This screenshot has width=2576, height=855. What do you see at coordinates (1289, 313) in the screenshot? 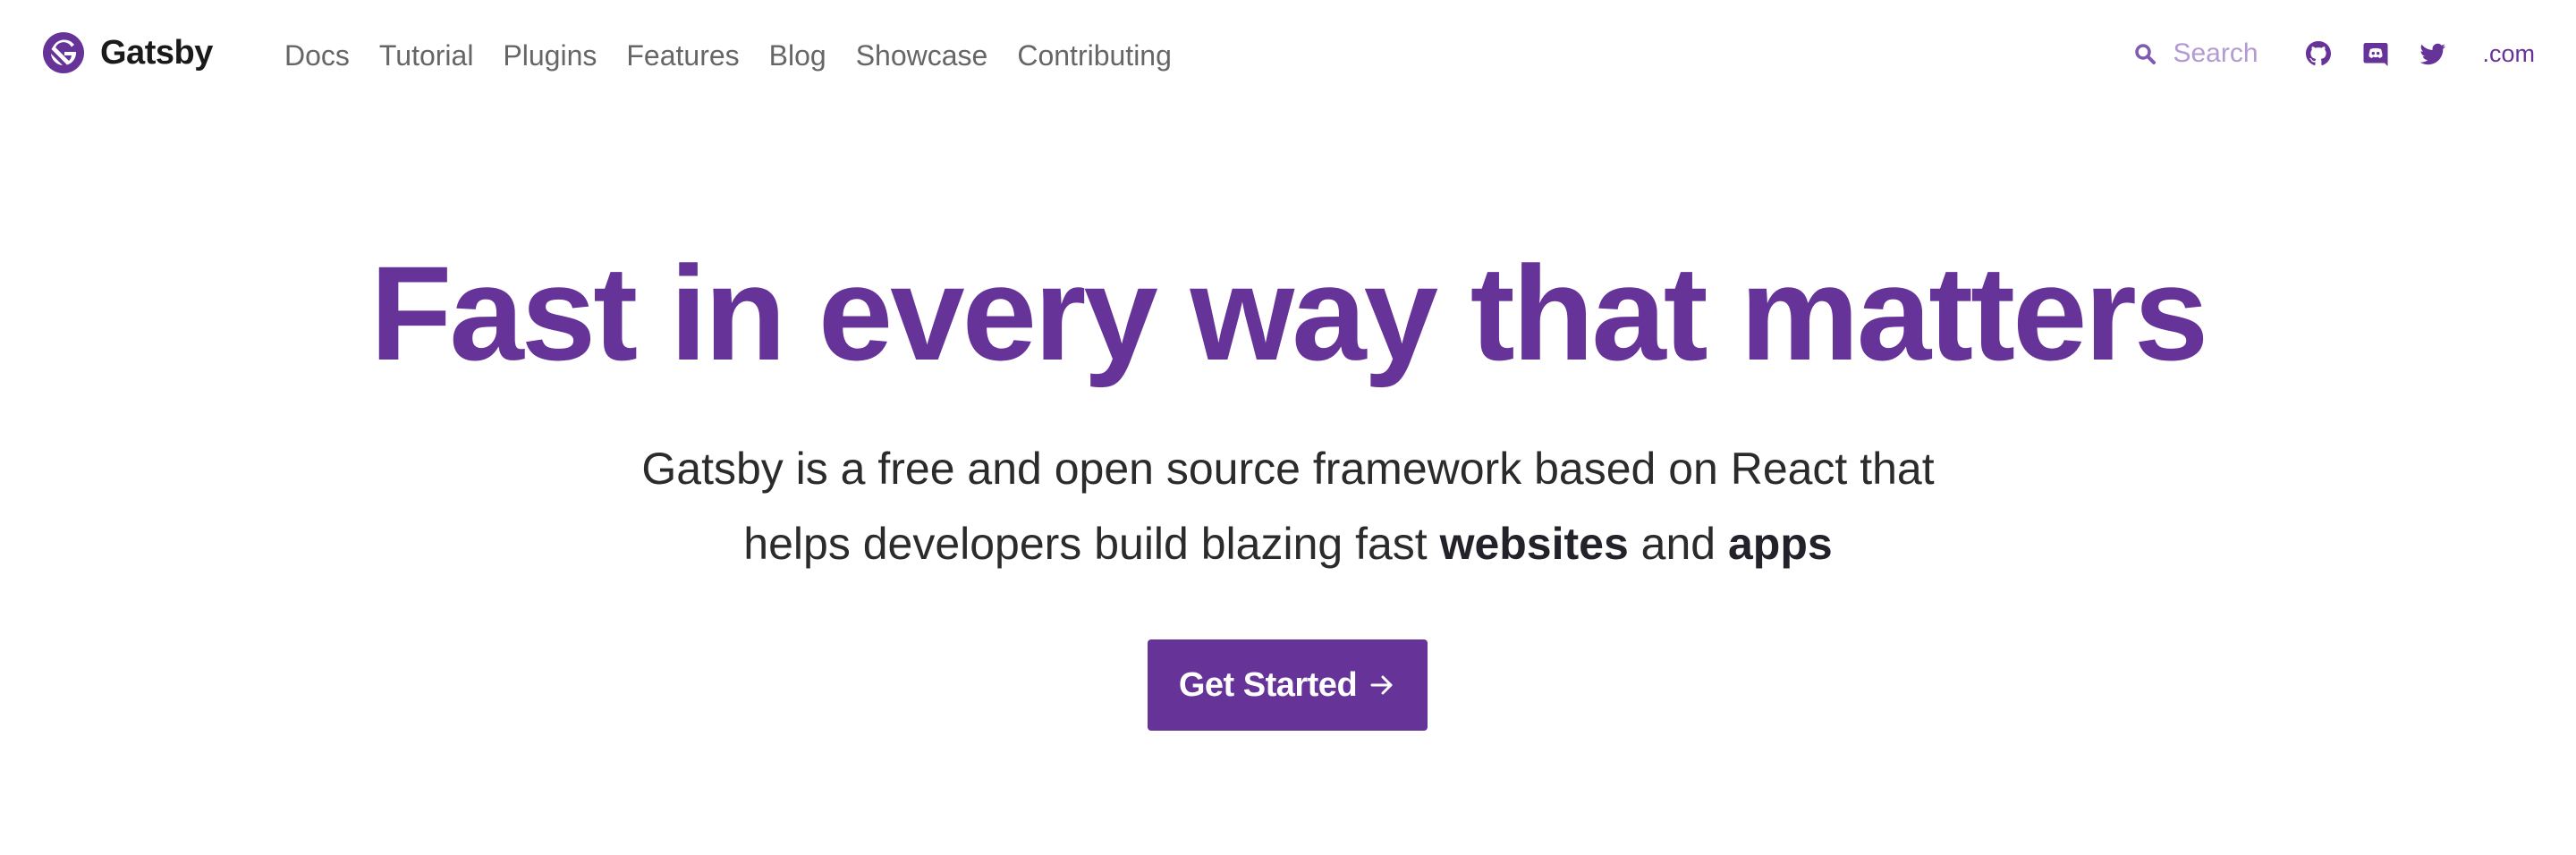
I see `hero-title: Fast in every way that matters` at bounding box center [1289, 313].